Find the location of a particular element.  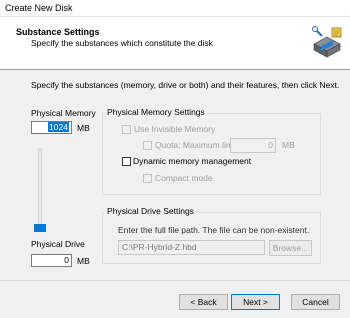

header-title: Substance Settings is located at coordinates (58, 32).